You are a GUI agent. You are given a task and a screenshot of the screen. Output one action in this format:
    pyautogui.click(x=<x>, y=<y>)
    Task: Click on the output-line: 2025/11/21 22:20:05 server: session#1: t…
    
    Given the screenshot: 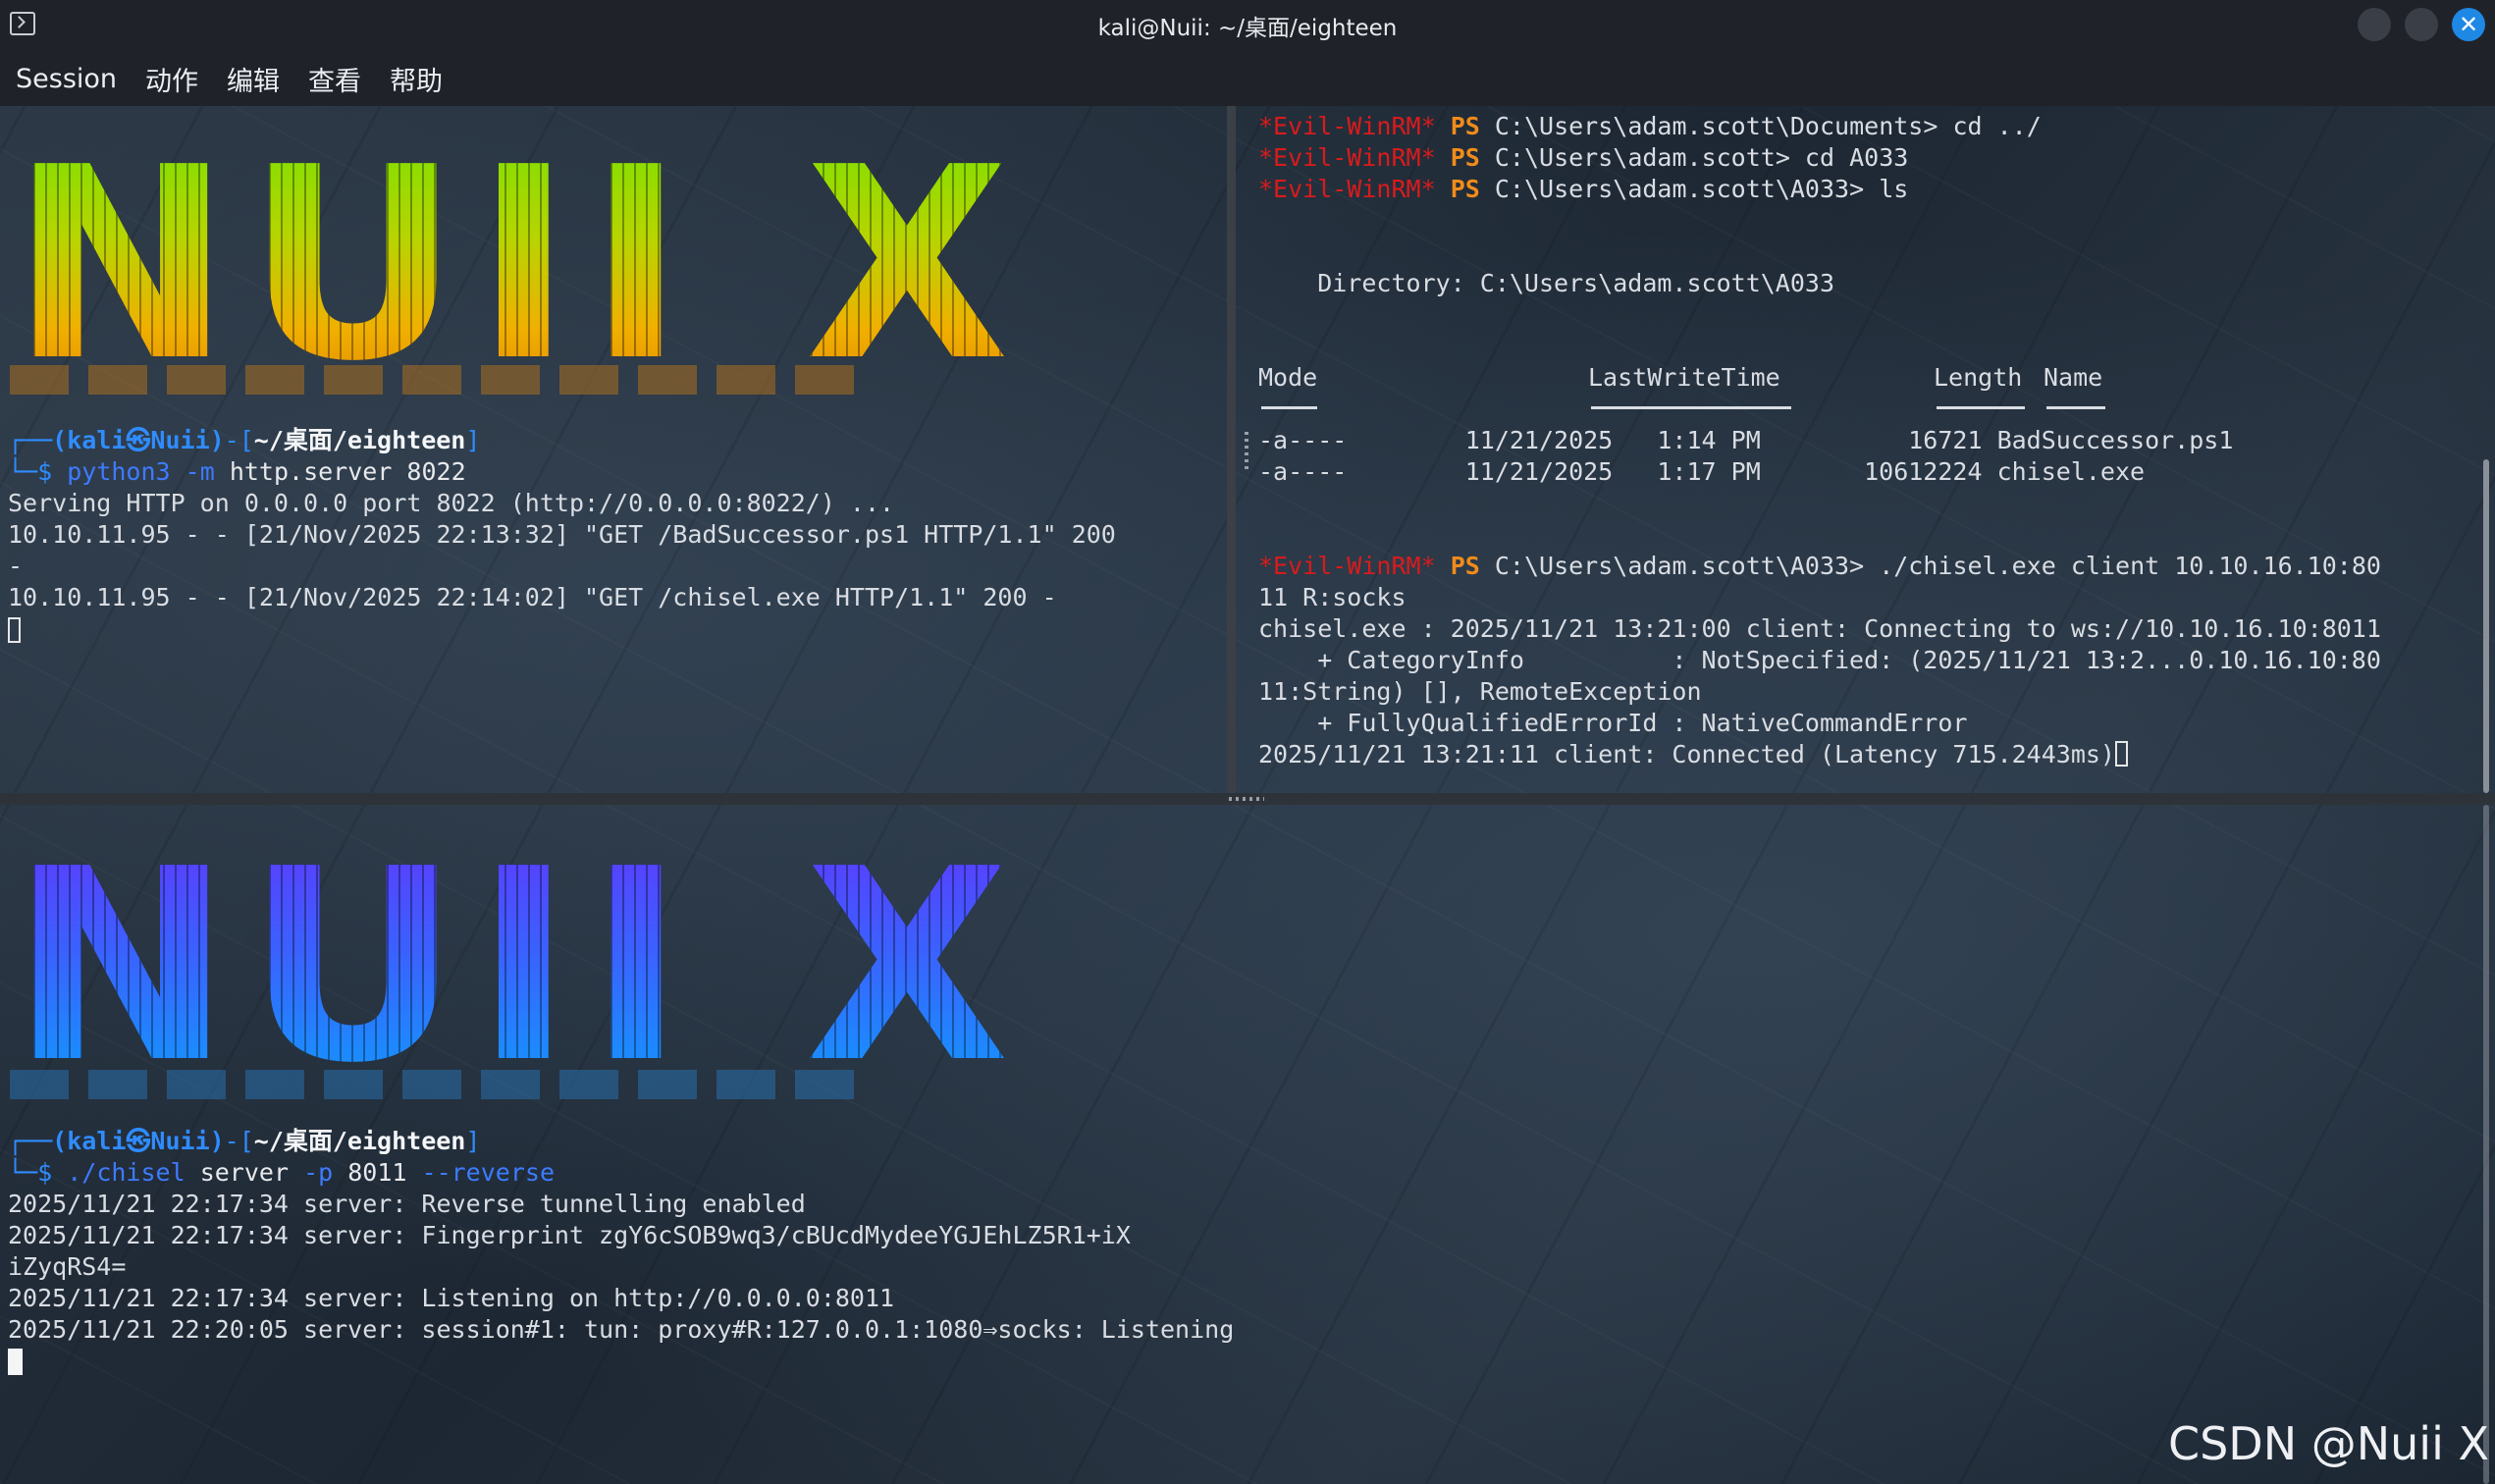 What is the action you would take?
    pyautogui.click(x=621, y=1330)
    